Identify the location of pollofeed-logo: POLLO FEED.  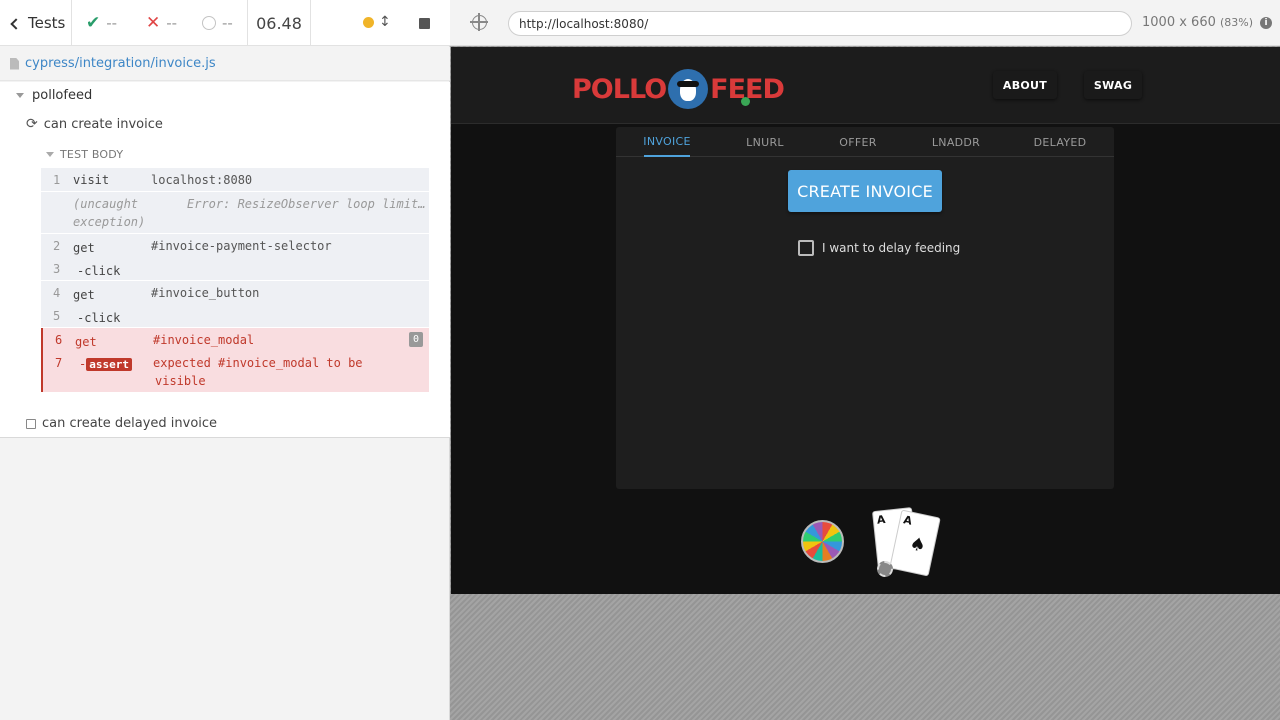
(678, 89).